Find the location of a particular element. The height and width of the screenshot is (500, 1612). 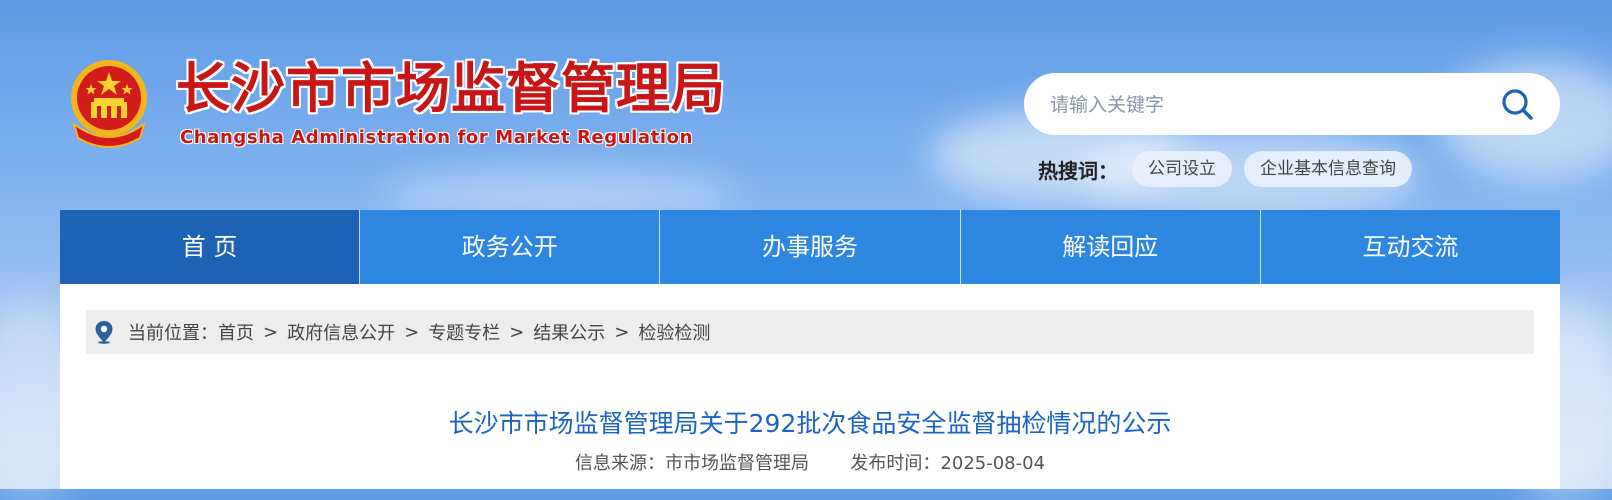

hot-search-tag: 企业基本信息查询 is located at coordinates (1328, 169).